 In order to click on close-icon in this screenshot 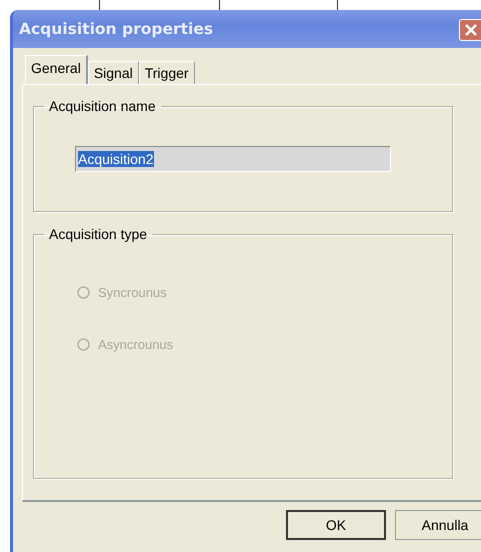, I will do `click(471, 30)`.